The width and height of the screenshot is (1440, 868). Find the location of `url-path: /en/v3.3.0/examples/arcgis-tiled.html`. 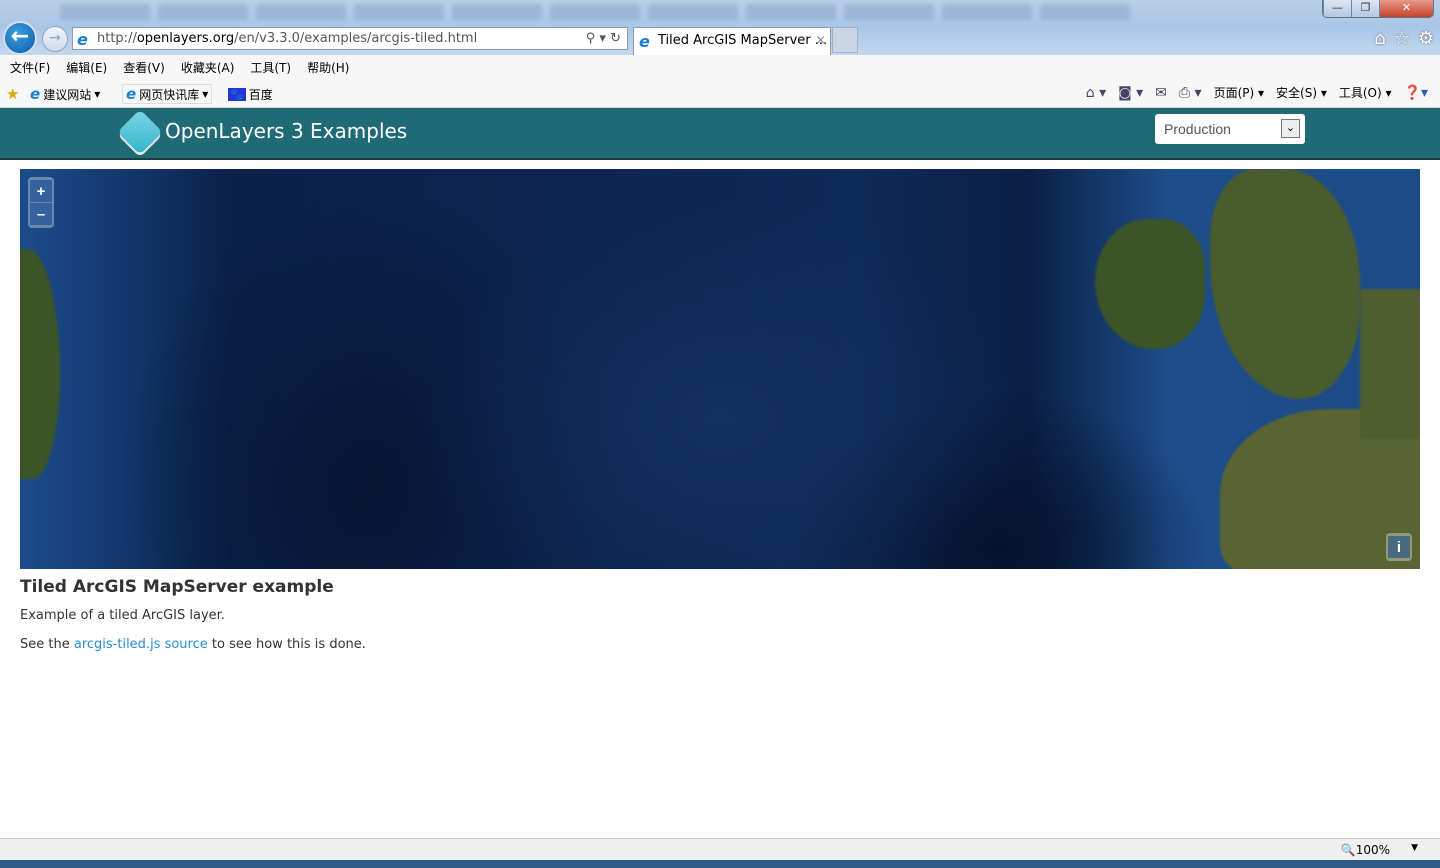

url-path: /en/v3.3.0/examples/arcgis-tiled.html is located at coordinates (356, 38).